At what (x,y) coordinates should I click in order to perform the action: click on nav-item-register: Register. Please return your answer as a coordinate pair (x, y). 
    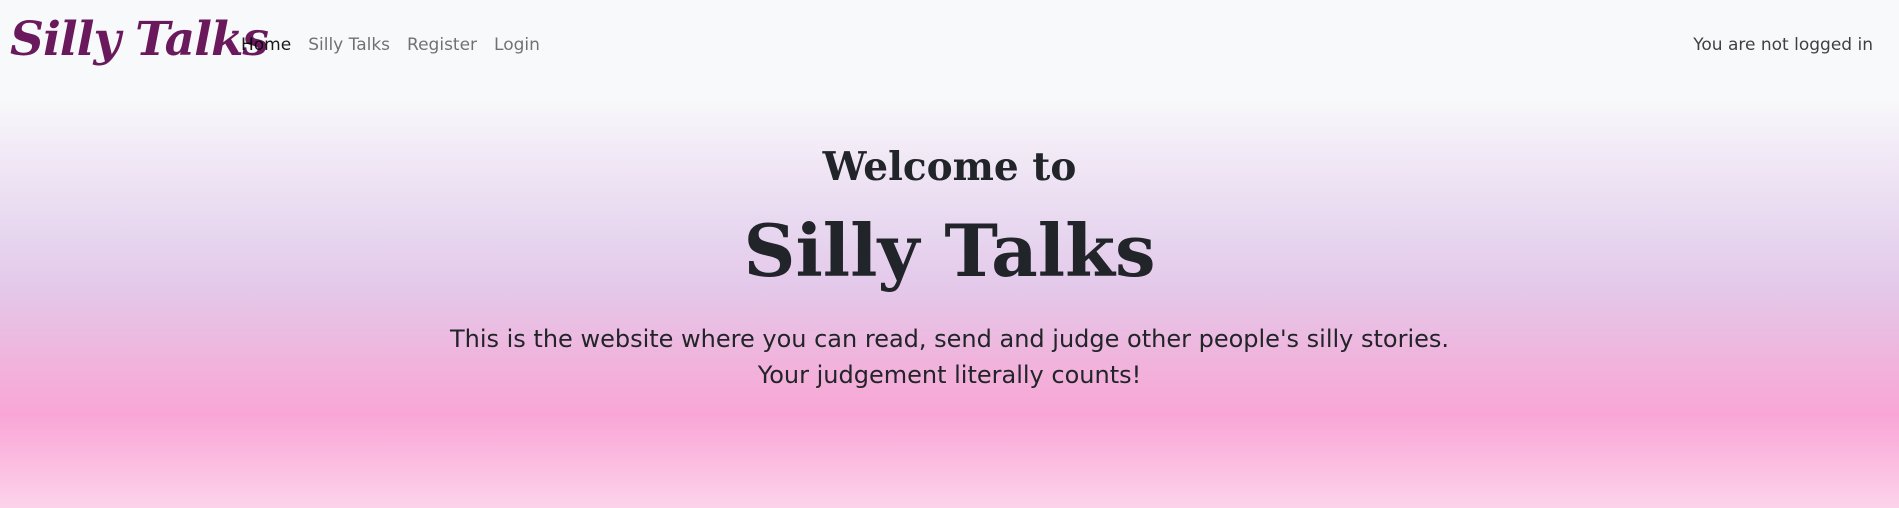
    Looking at the image, I should click on (442, 45).